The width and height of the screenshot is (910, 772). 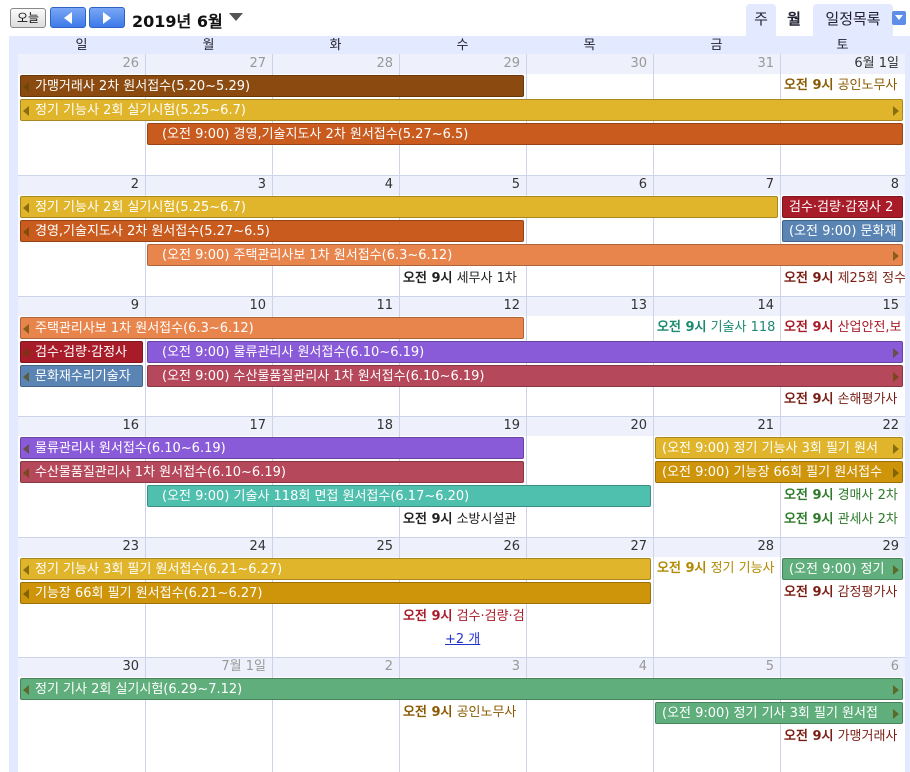 I want to click on calendar-event: 기능장 66회 필기 원서접수(6.21~6.27), so click(x=335, y=593).